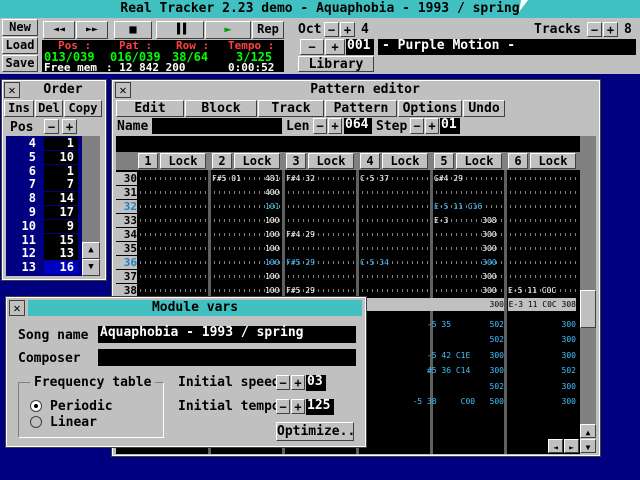  What do you see at coordinates (469, 220) in the screenshot?
I see `pattern-cell: E-3 308` at bounding box center [469, 220].